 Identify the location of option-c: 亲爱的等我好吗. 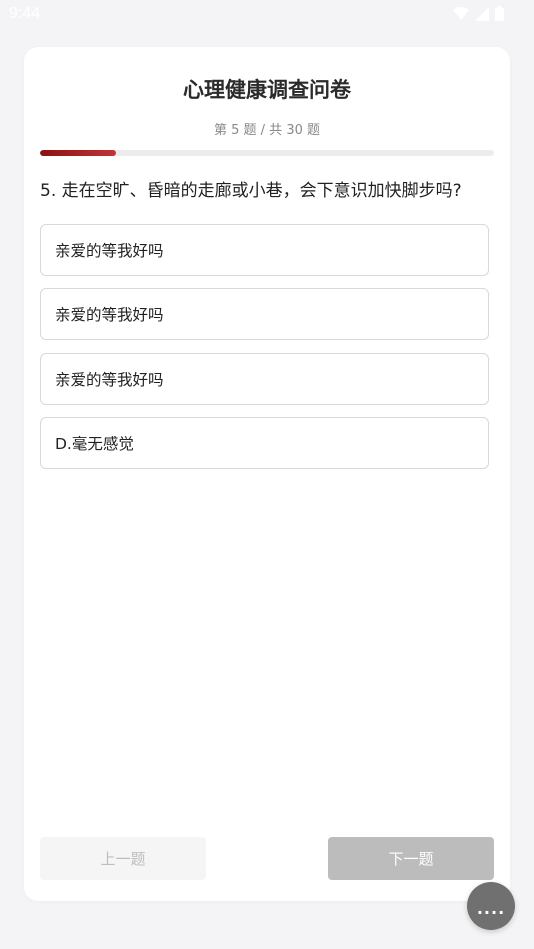
(264, 378).